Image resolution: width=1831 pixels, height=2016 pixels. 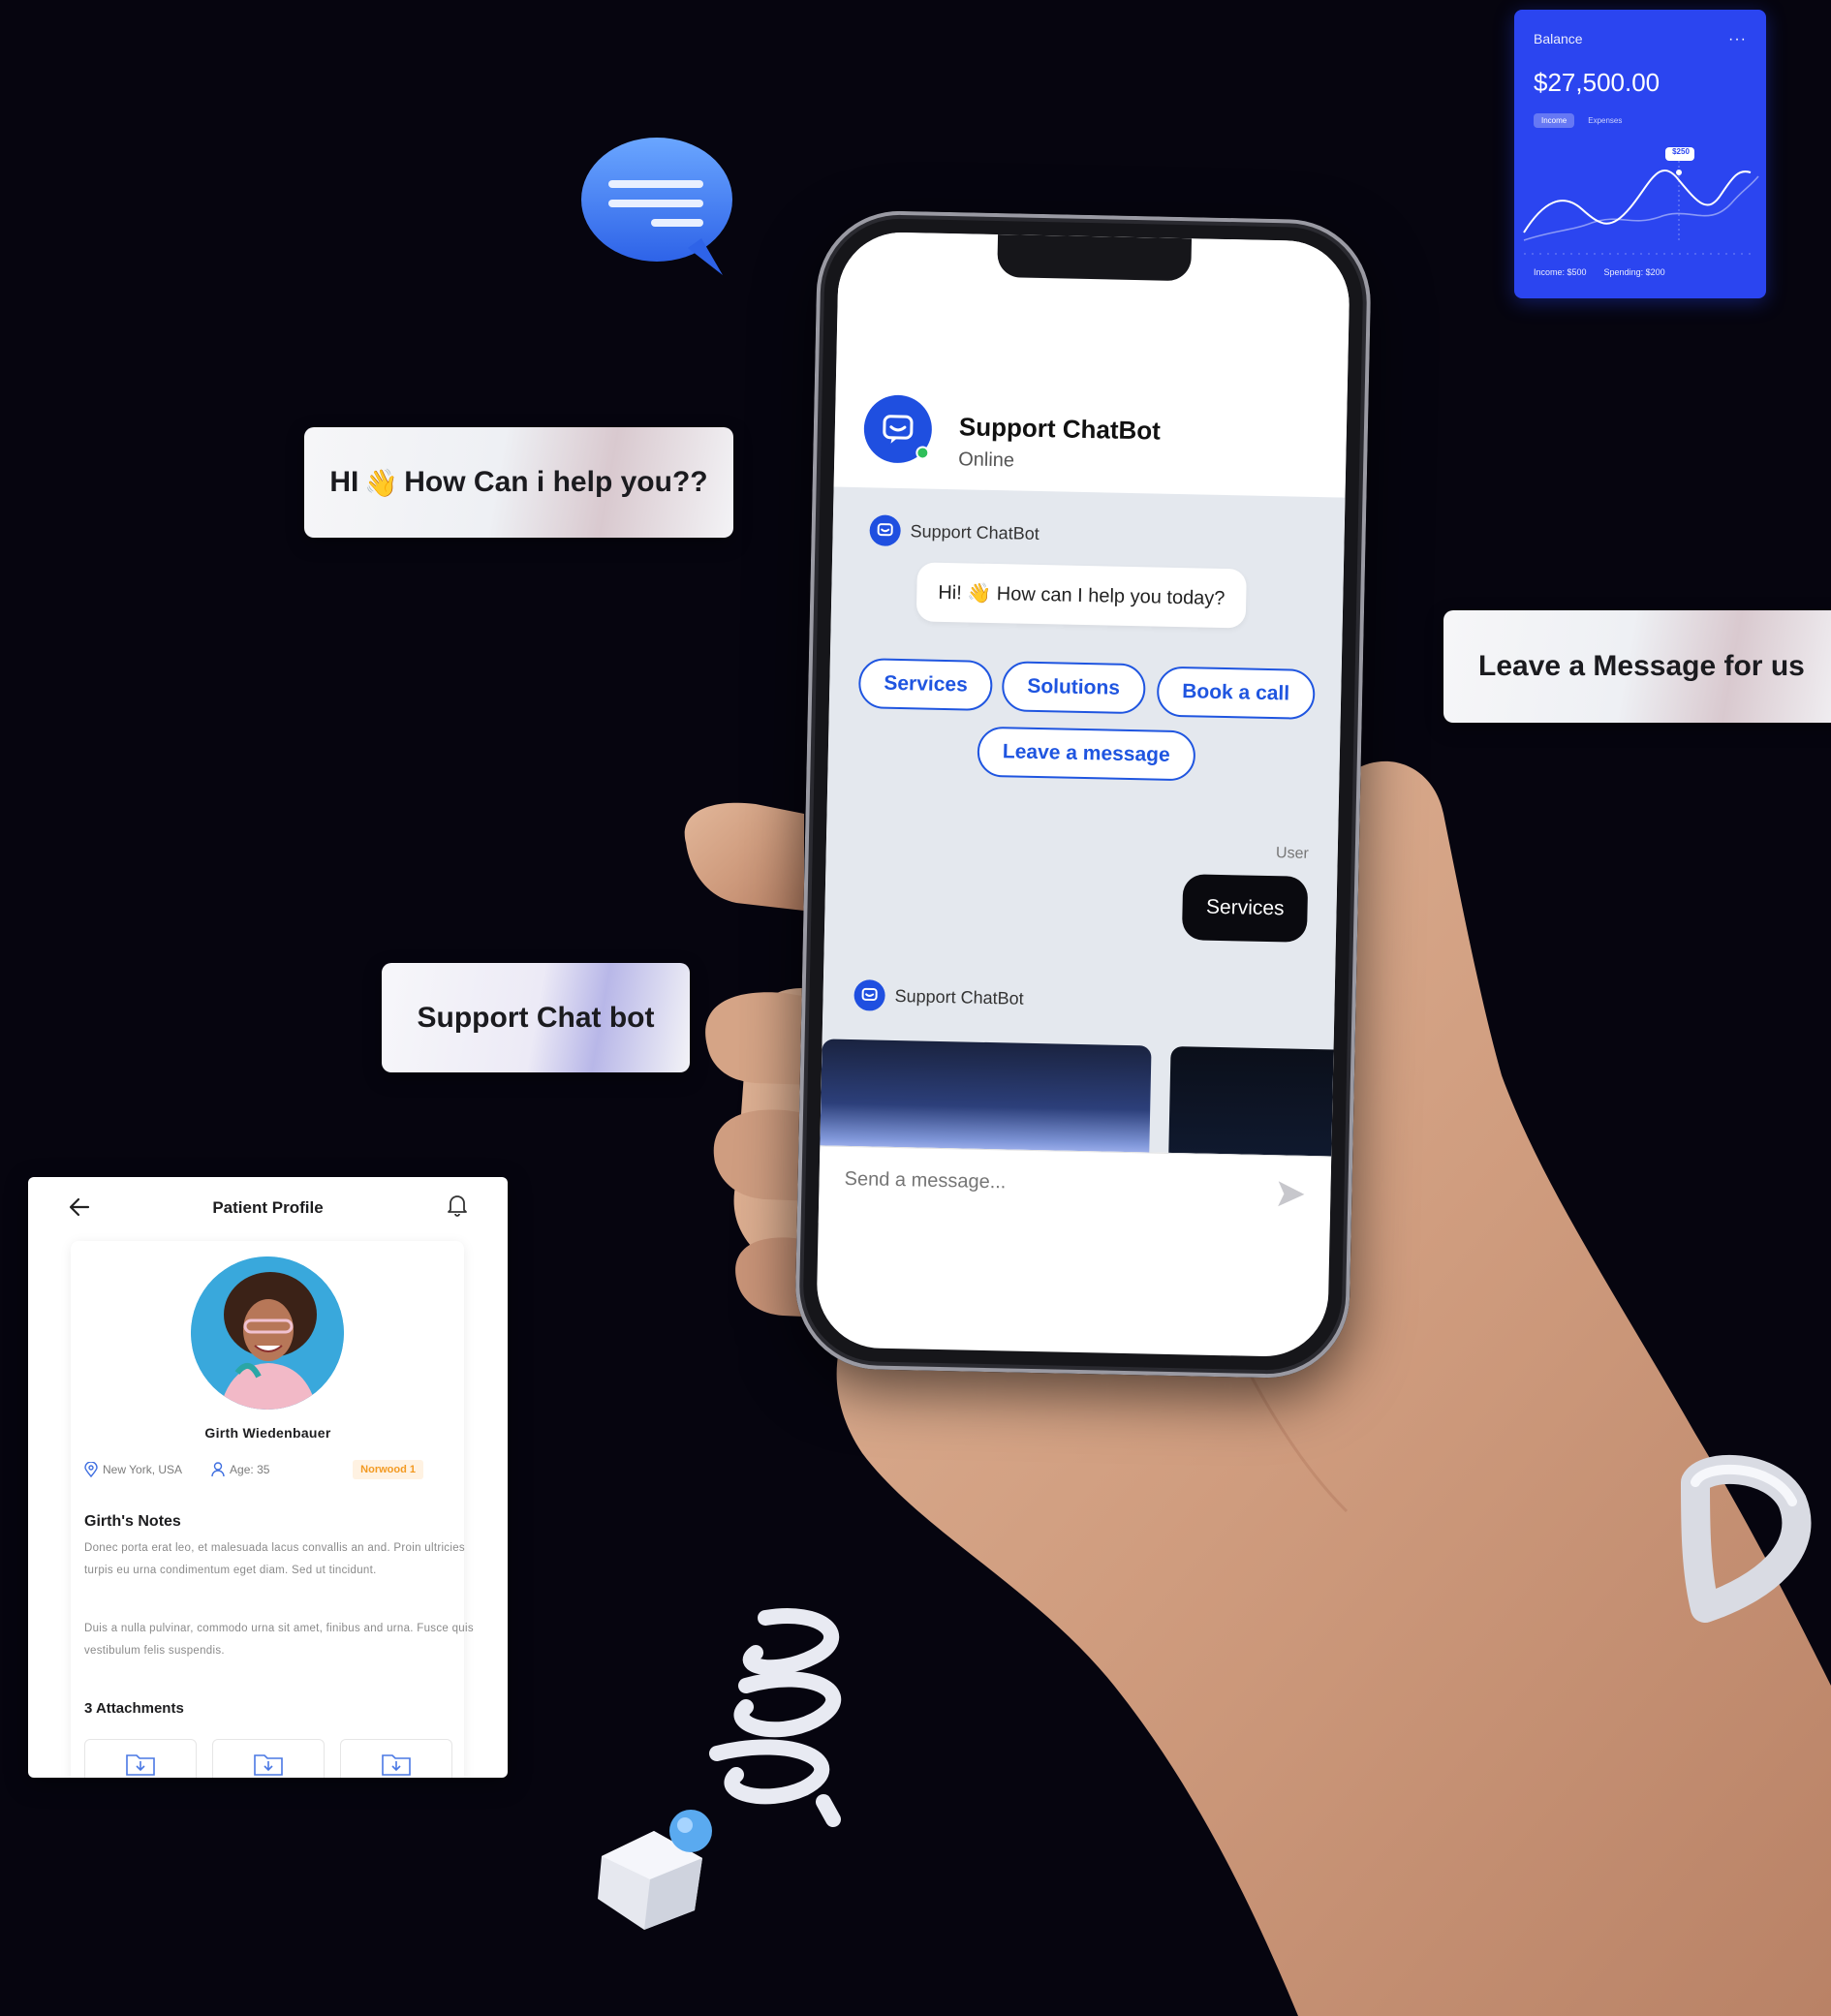 I want to click on leave-message-label: Leave a Message for us, so click(x=1637, y=666).